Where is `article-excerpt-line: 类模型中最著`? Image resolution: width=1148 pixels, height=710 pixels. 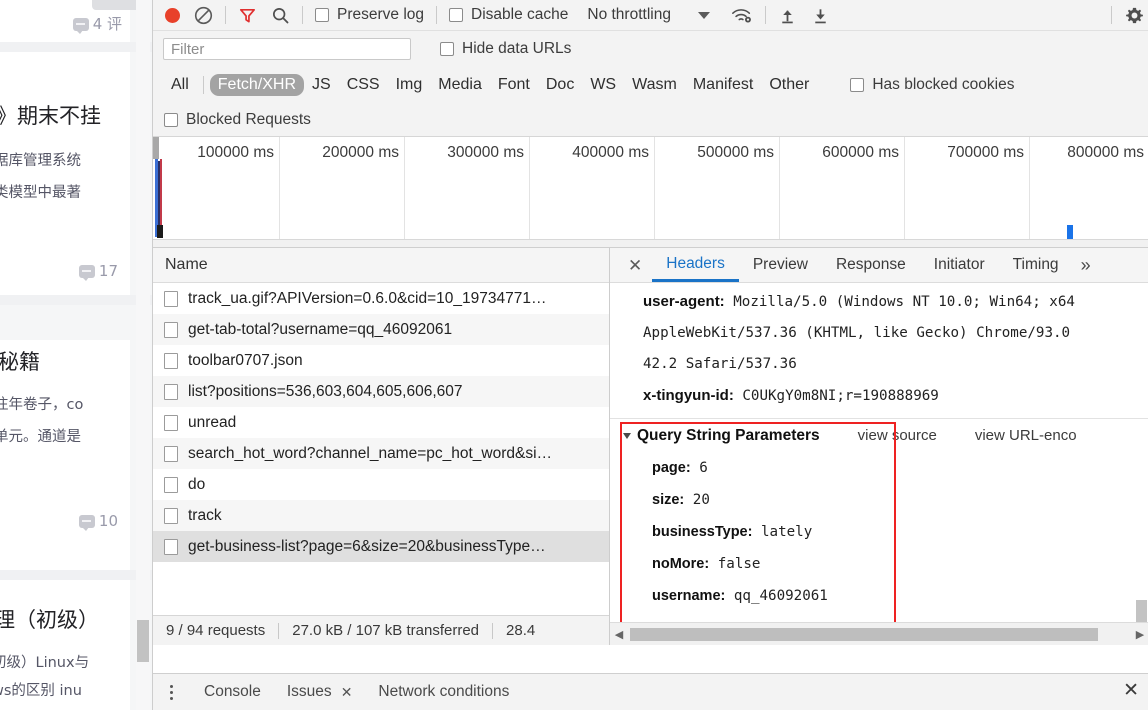
article-excerpt-line: 类模型中最著 is located at coordinates (40, 193).